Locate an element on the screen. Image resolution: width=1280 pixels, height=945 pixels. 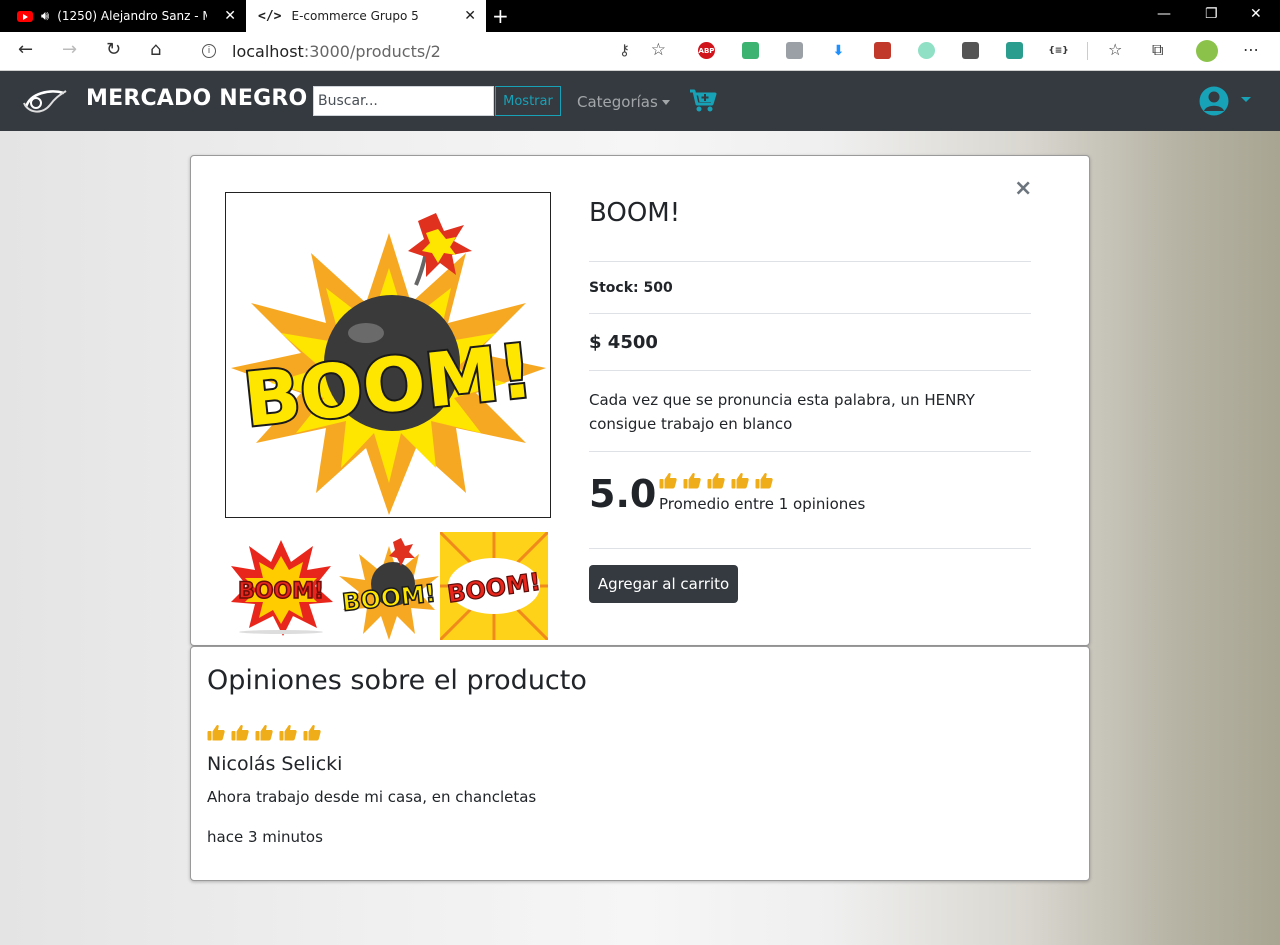
add-to-cart-button: Agregar al carrito is located at coordinates (663, 584).